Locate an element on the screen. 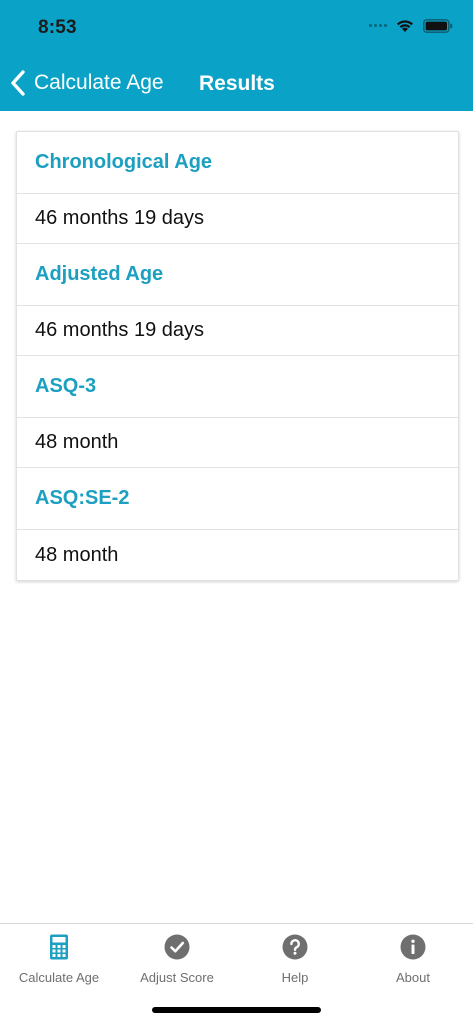 The height and width of the screenshot is (1024, 473). cellular-signal-icon is located at coordinates (378, 25).